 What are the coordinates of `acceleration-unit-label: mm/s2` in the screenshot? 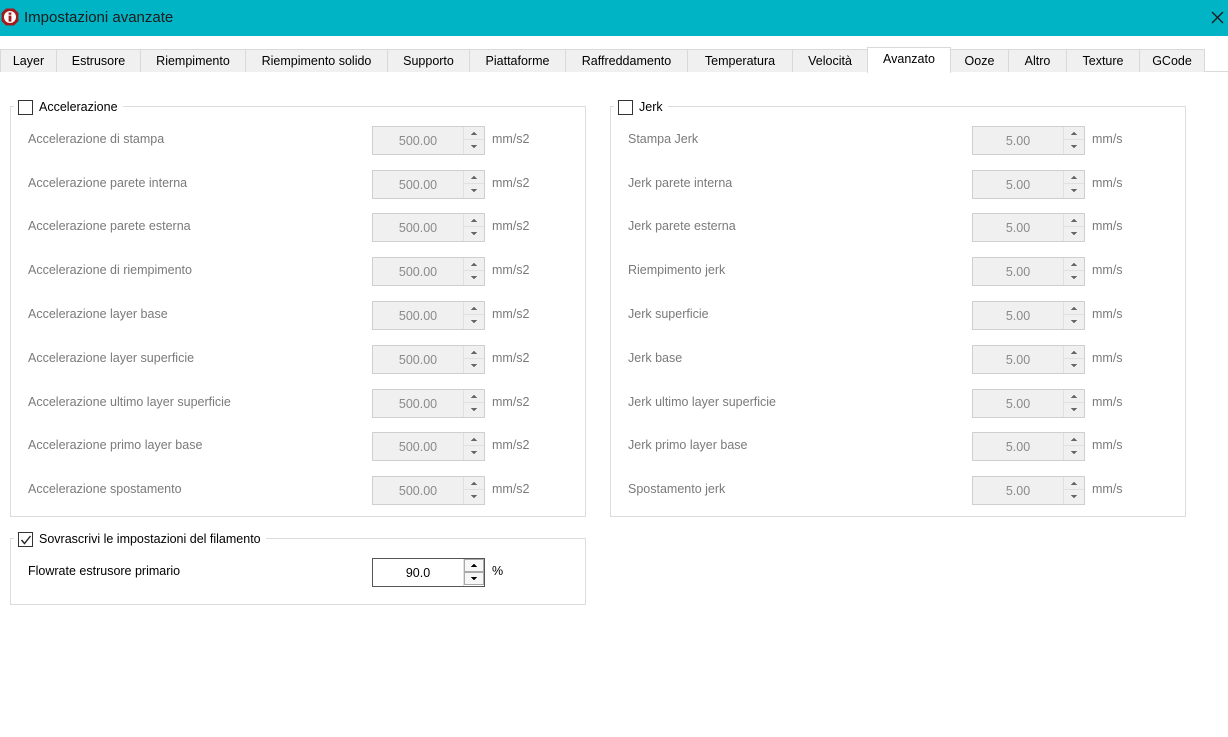 It's located at (511, 402).